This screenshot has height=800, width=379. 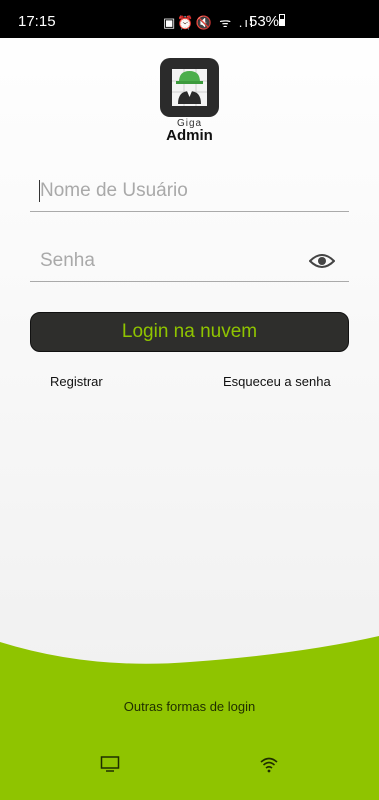 I want to click on monitor-icon, so click(x=110, y=764).